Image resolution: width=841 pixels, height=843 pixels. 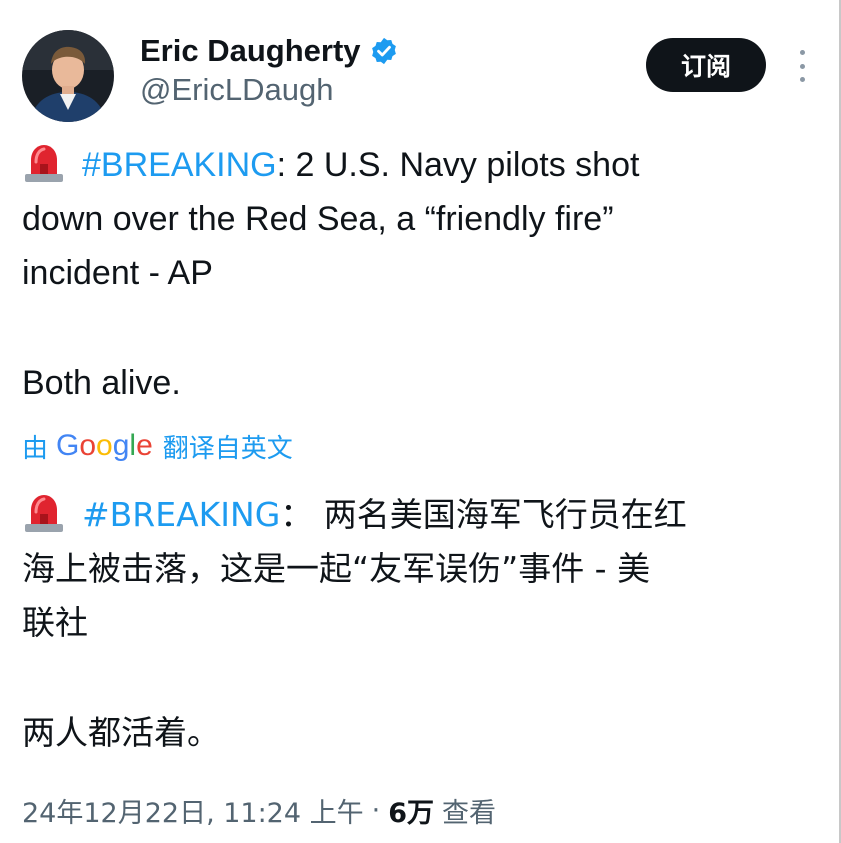 I want to click on translated-line-2: 海上被击落，这是一起“友军误伤”事件 - 美, so click(x=336, y=568).